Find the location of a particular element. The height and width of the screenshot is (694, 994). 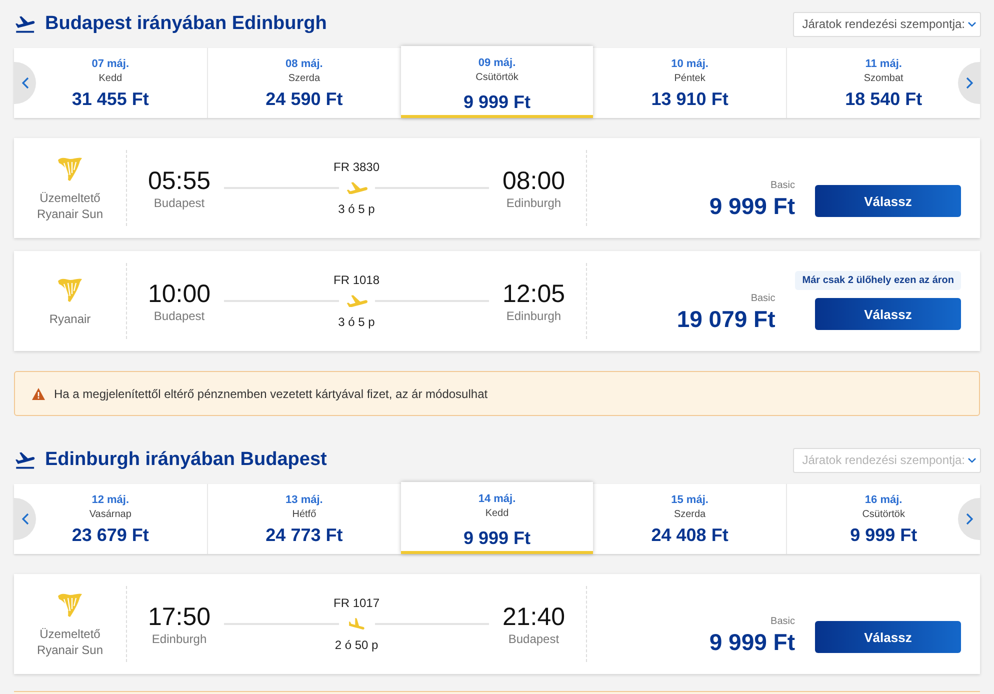

arrival-time: 08:00 is located at coordinates (533, 180).